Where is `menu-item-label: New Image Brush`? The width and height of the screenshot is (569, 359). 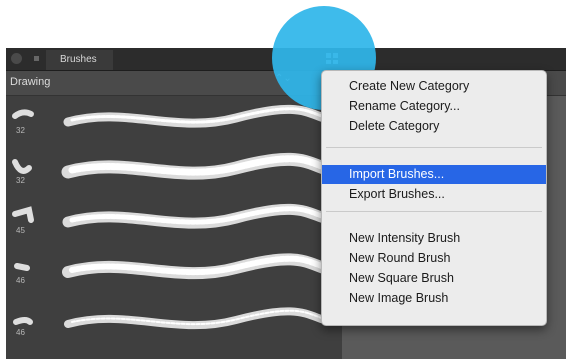
menu-item-label: New Image Brush is located at coordinates (399, 298).